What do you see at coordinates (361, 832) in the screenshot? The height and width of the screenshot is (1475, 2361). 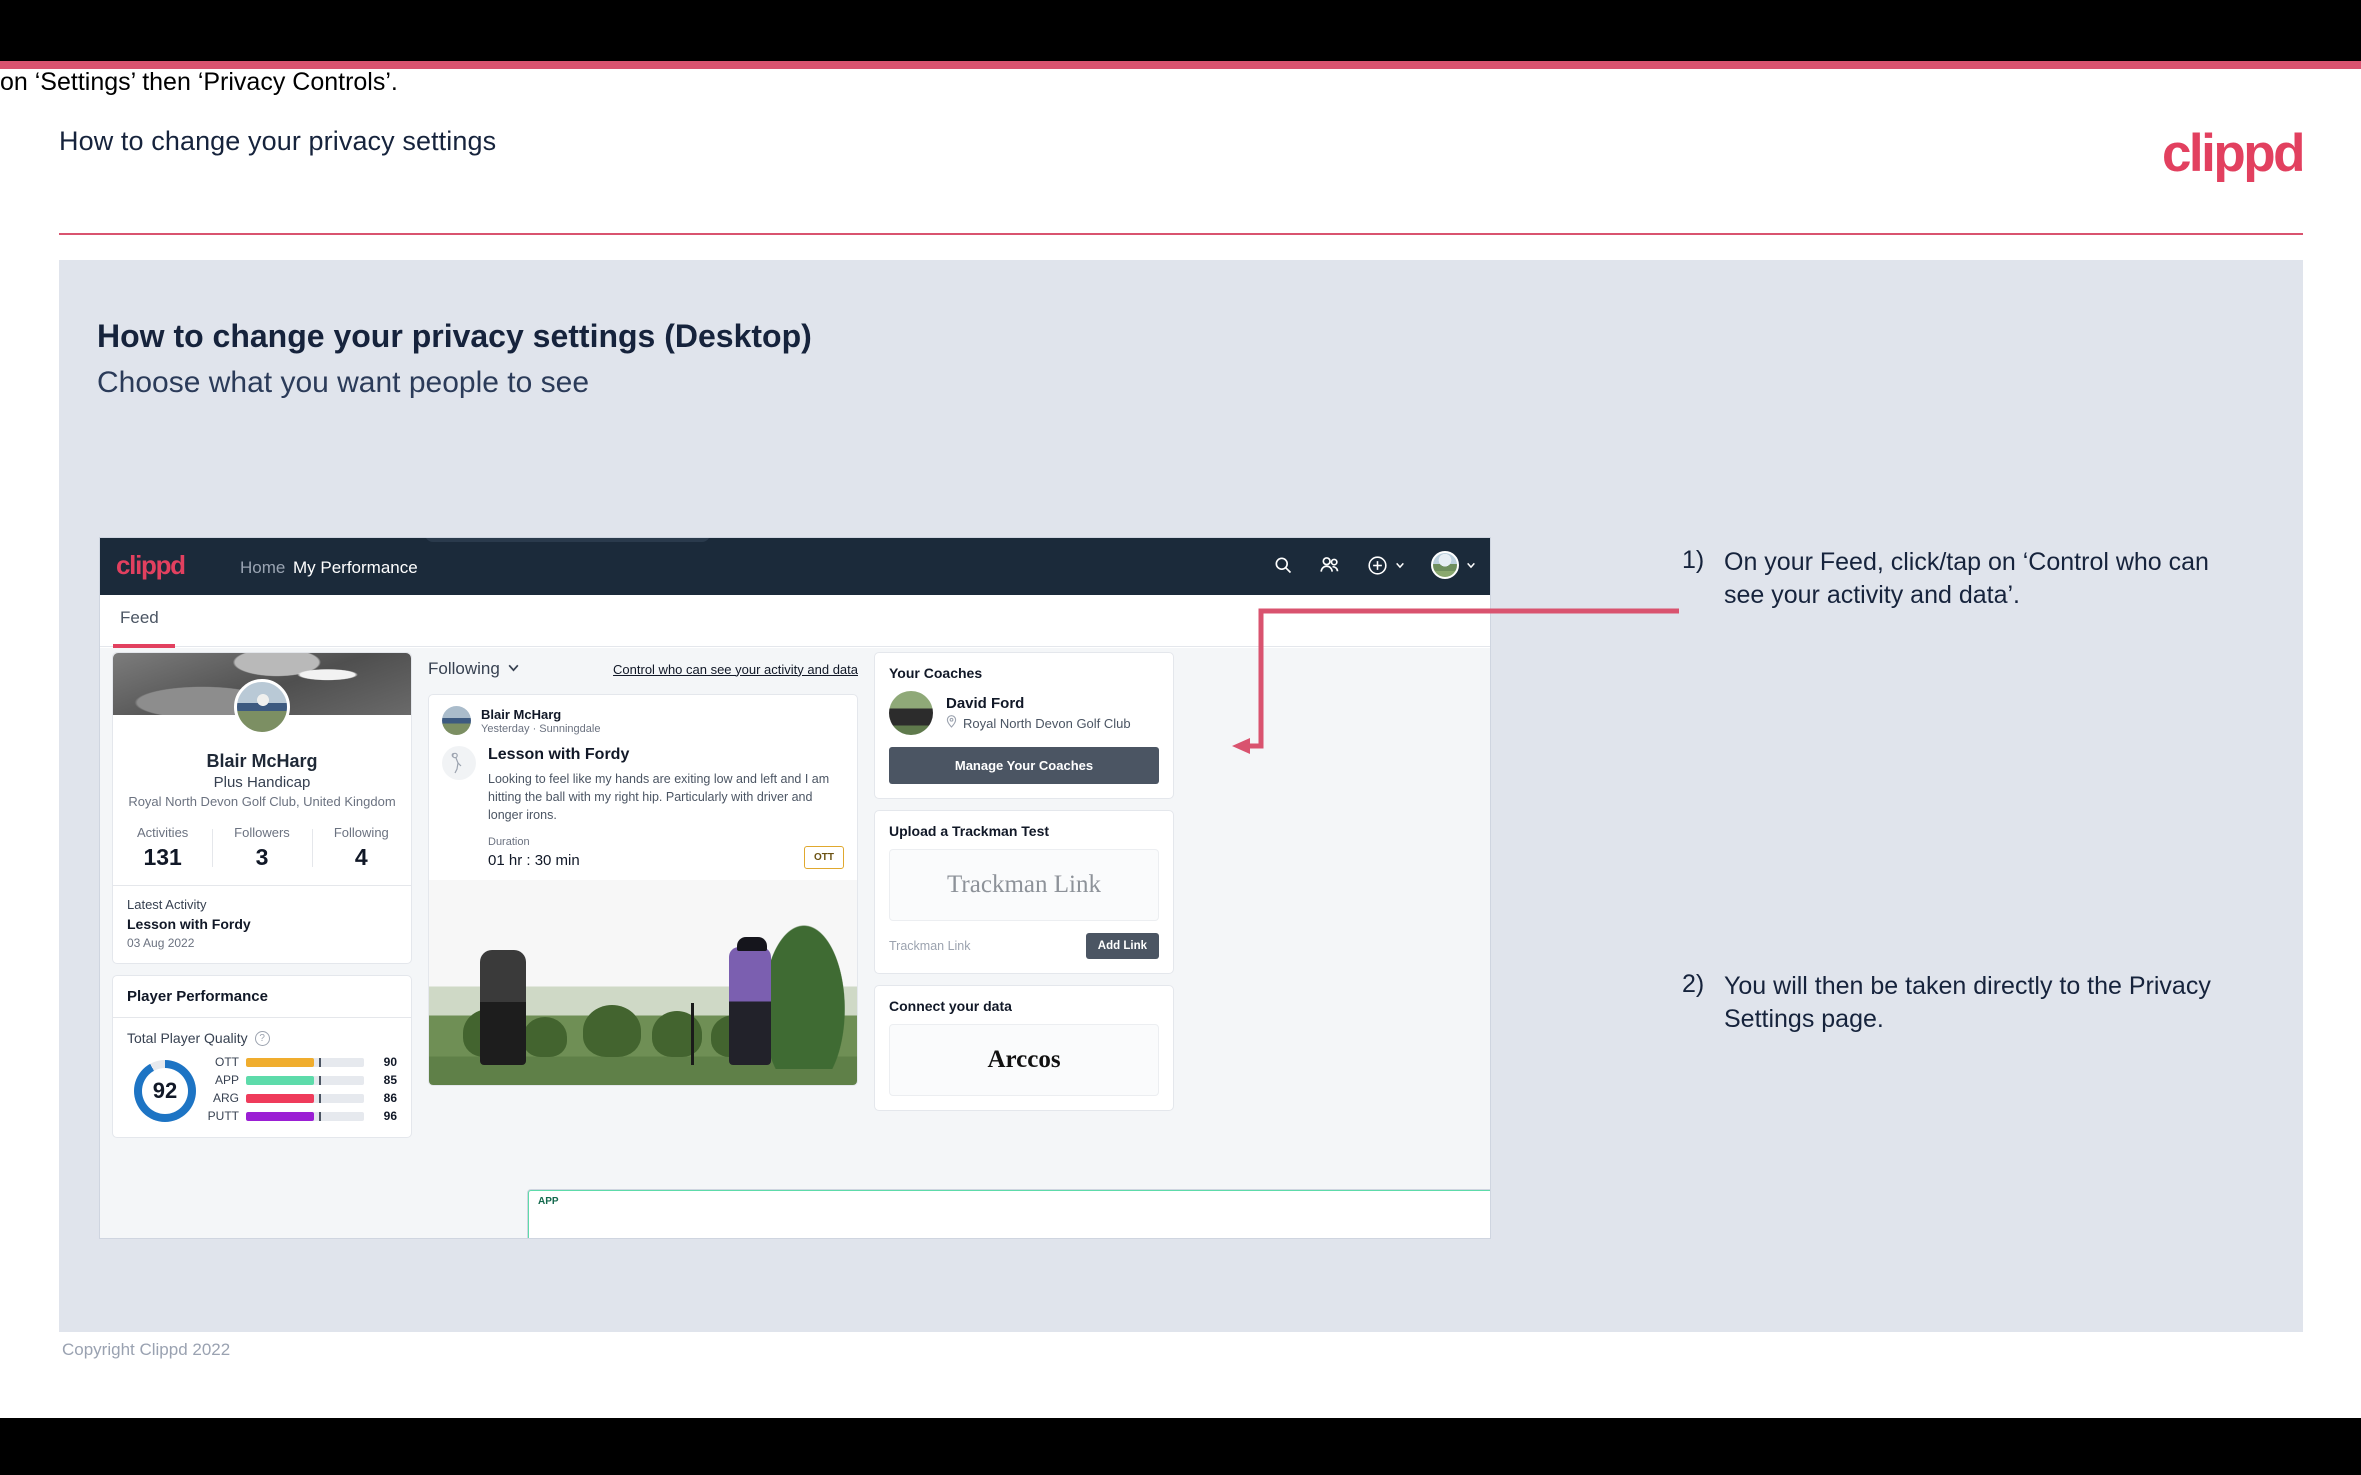 I see `stat-label: Following` at bounding box center [361, 832].